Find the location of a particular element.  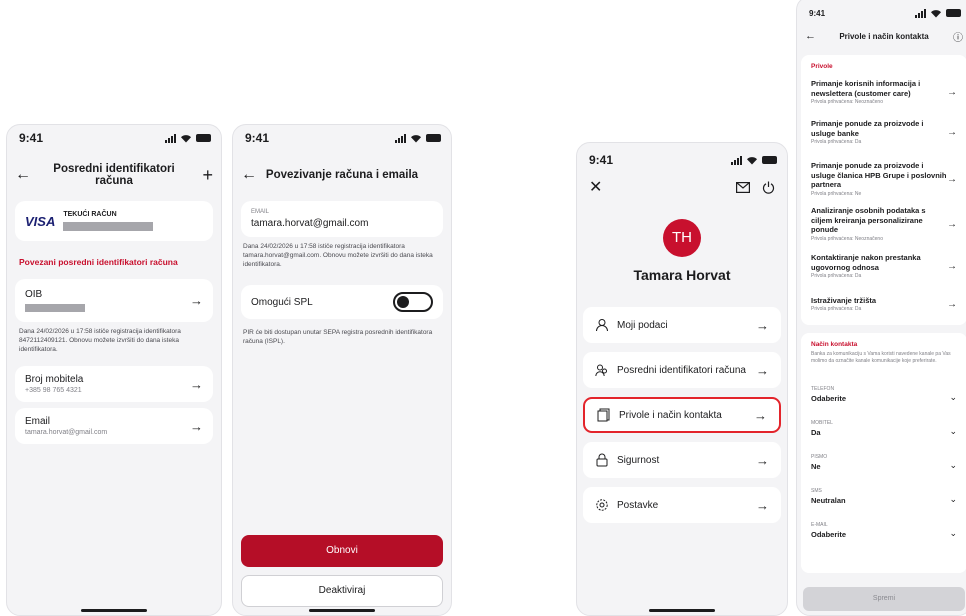

oib-value-redacted is located at coordinates (55, 308).